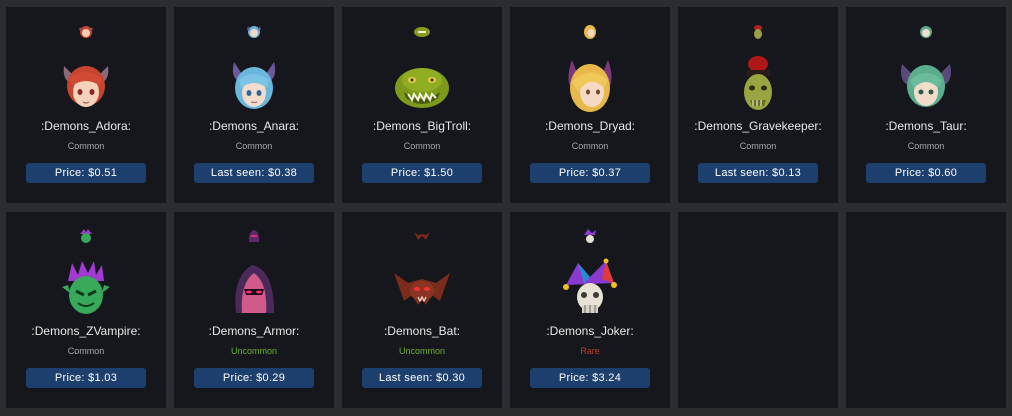 The height and width of the screenshot is (416, 1012). What do you see at coordinates (590, 378) in the screenshot?
I see `price-button: Price: $3.24` at bounding box center [590, 378].